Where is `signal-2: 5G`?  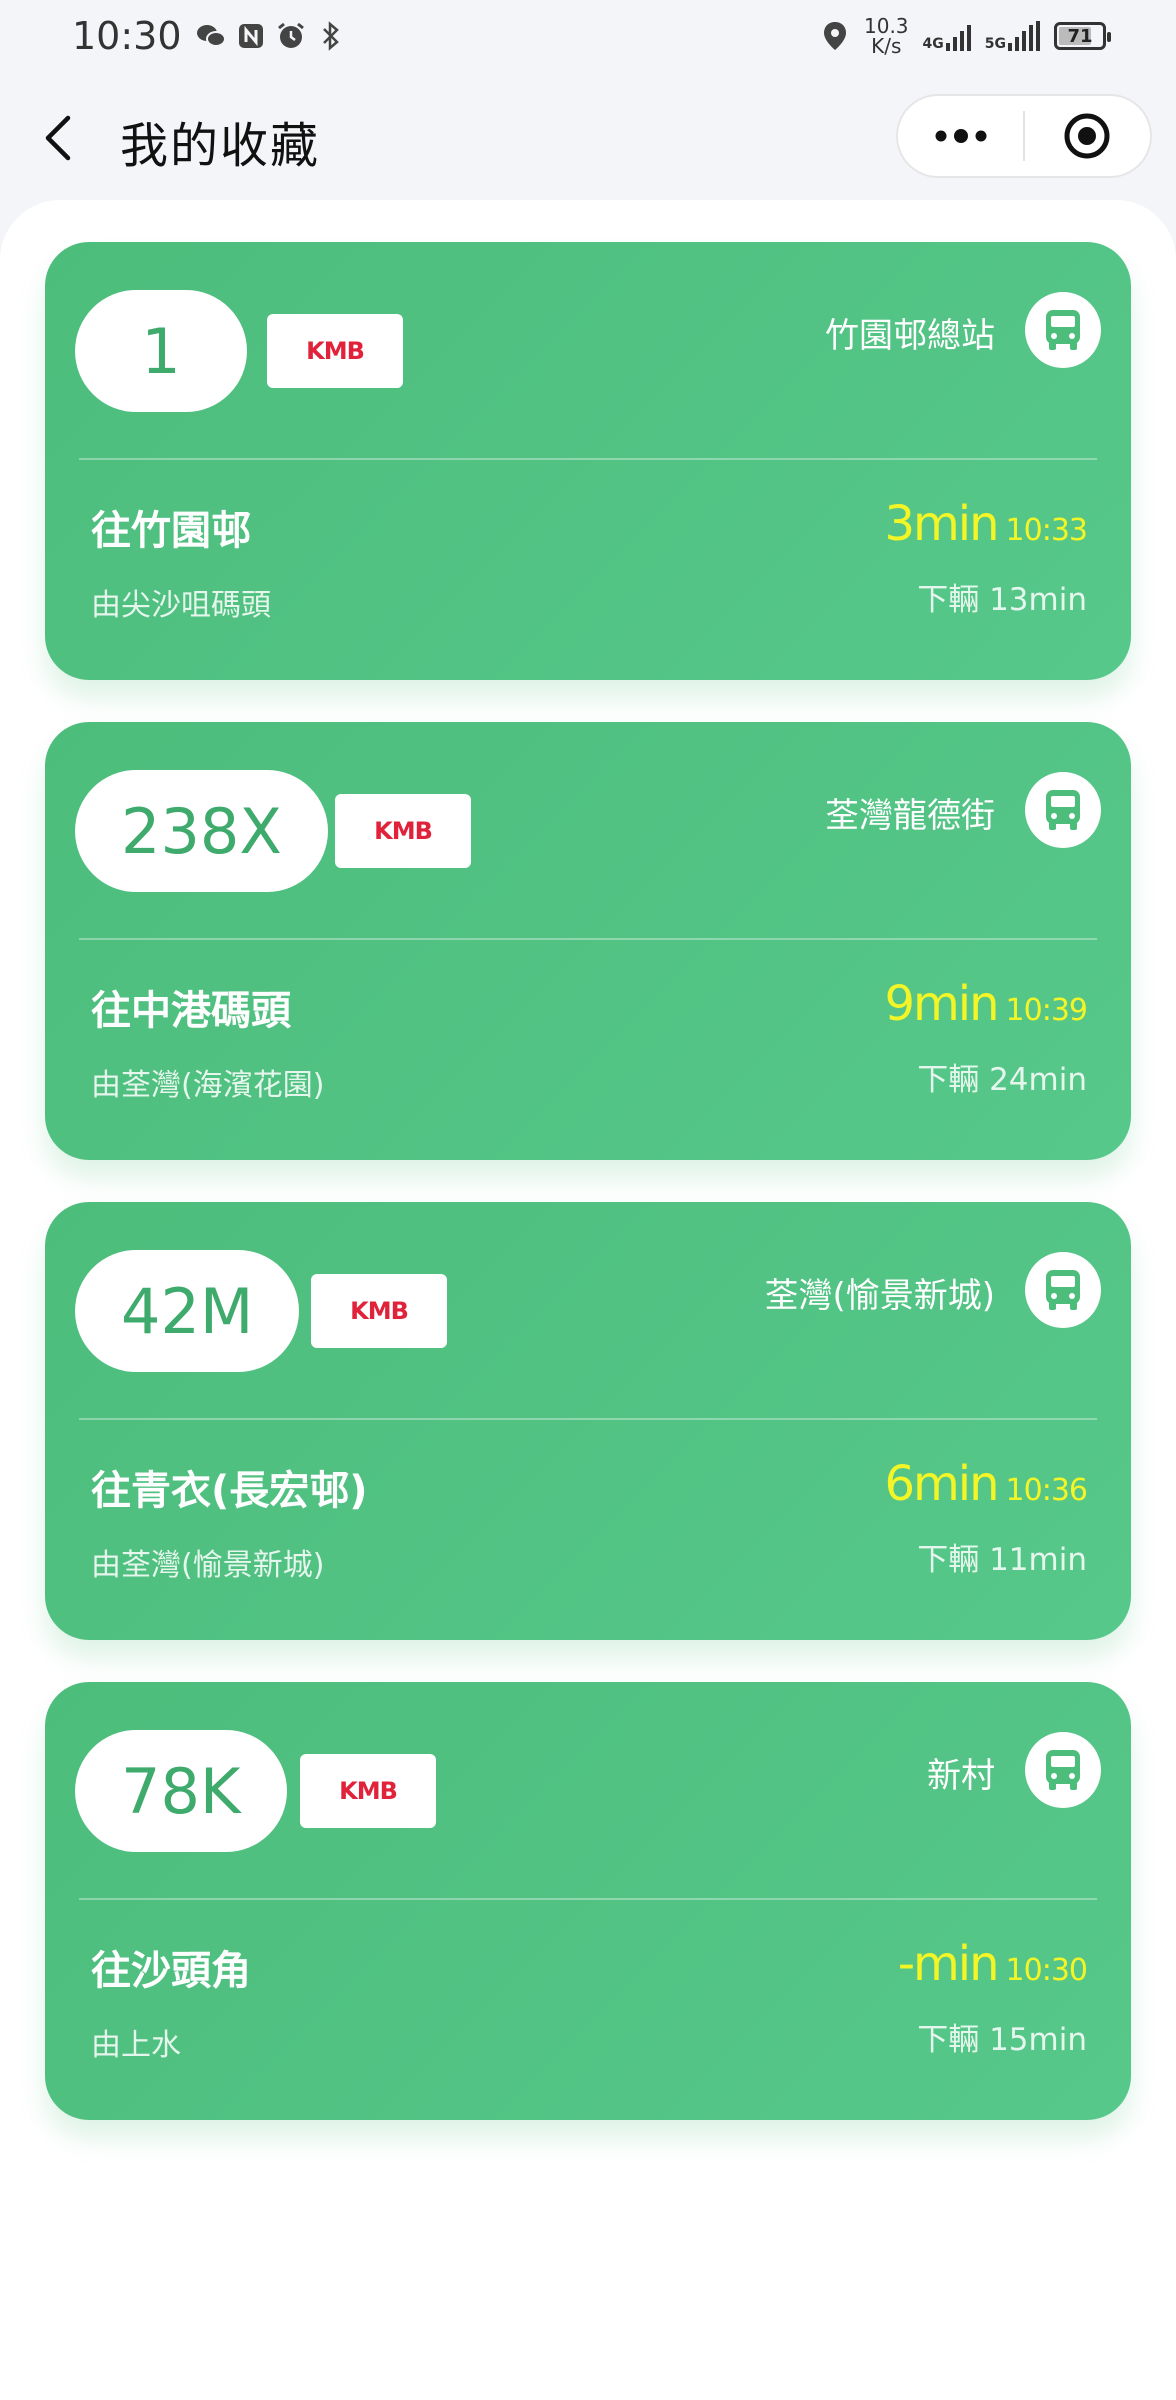 signal-2: 5G is located at coordinates (1012, 36).